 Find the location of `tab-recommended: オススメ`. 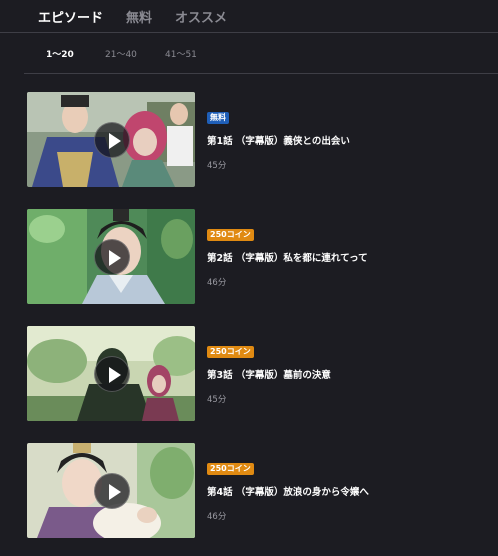

tab-recommended: オススメ is located at coordinates (201, 16).